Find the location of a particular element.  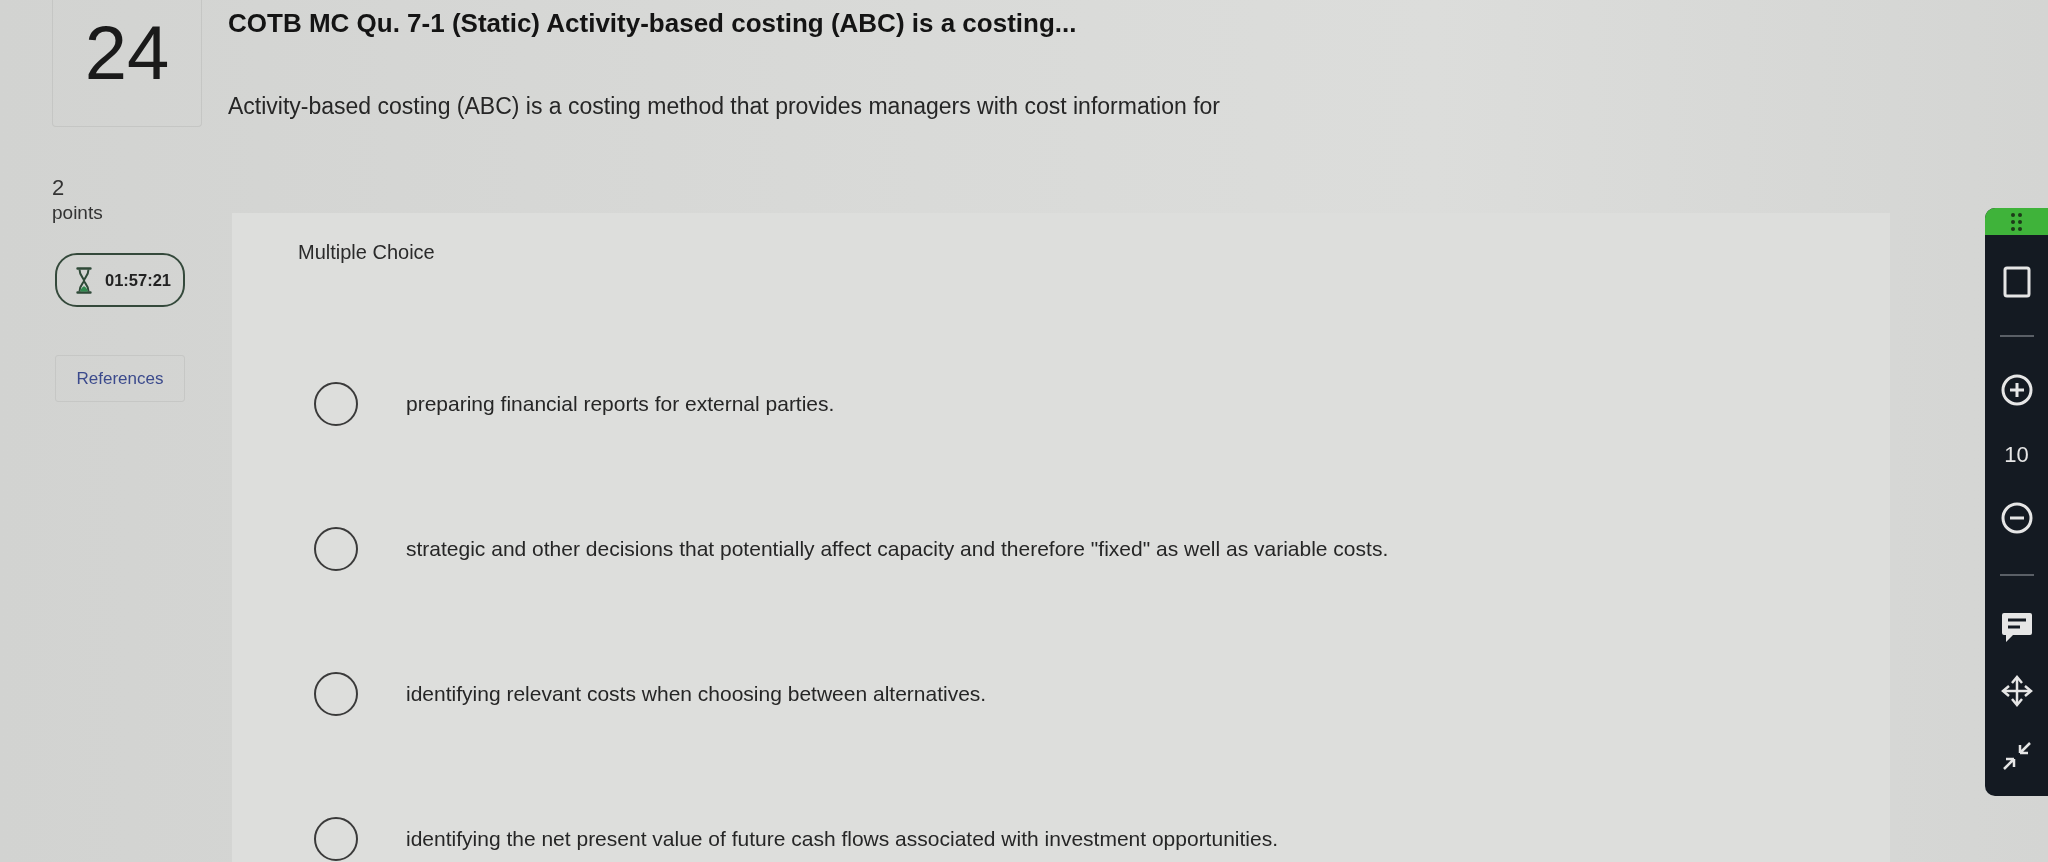

move-icon is located at coordinates (2016, 691).